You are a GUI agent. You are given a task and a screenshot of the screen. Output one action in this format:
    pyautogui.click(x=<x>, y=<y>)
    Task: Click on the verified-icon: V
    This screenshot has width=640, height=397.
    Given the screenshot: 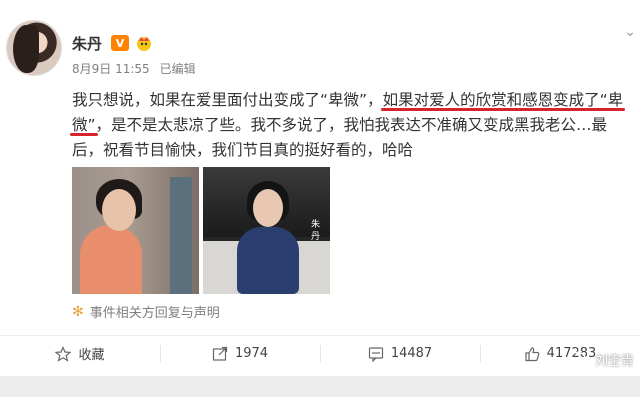 What is the action you would take?
    pyautogui.click(x=120, y=43)
    